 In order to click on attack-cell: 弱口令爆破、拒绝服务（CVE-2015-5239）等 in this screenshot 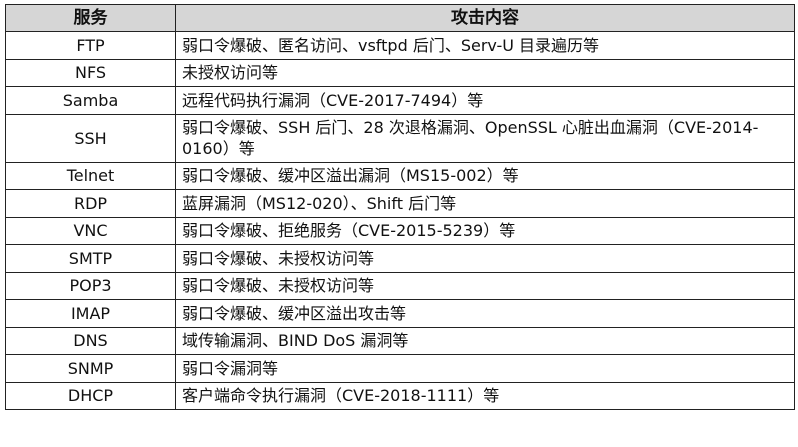, I will do `click(485, 230)`.